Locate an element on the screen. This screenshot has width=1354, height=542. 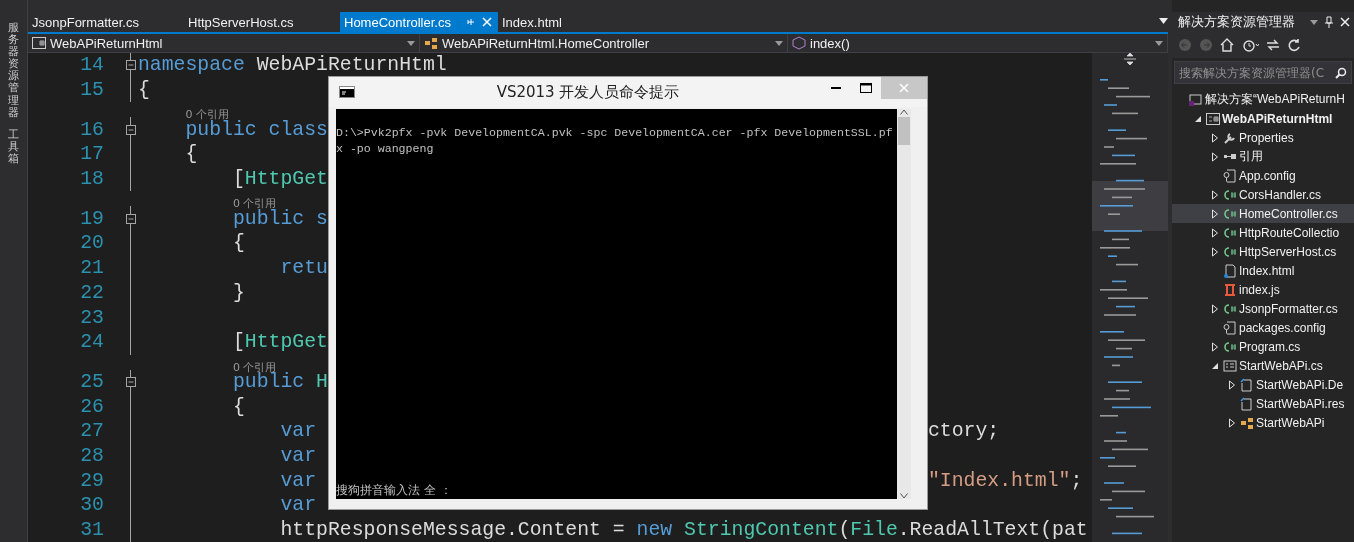
line-number: 23 is located at coordinates (92, 317).